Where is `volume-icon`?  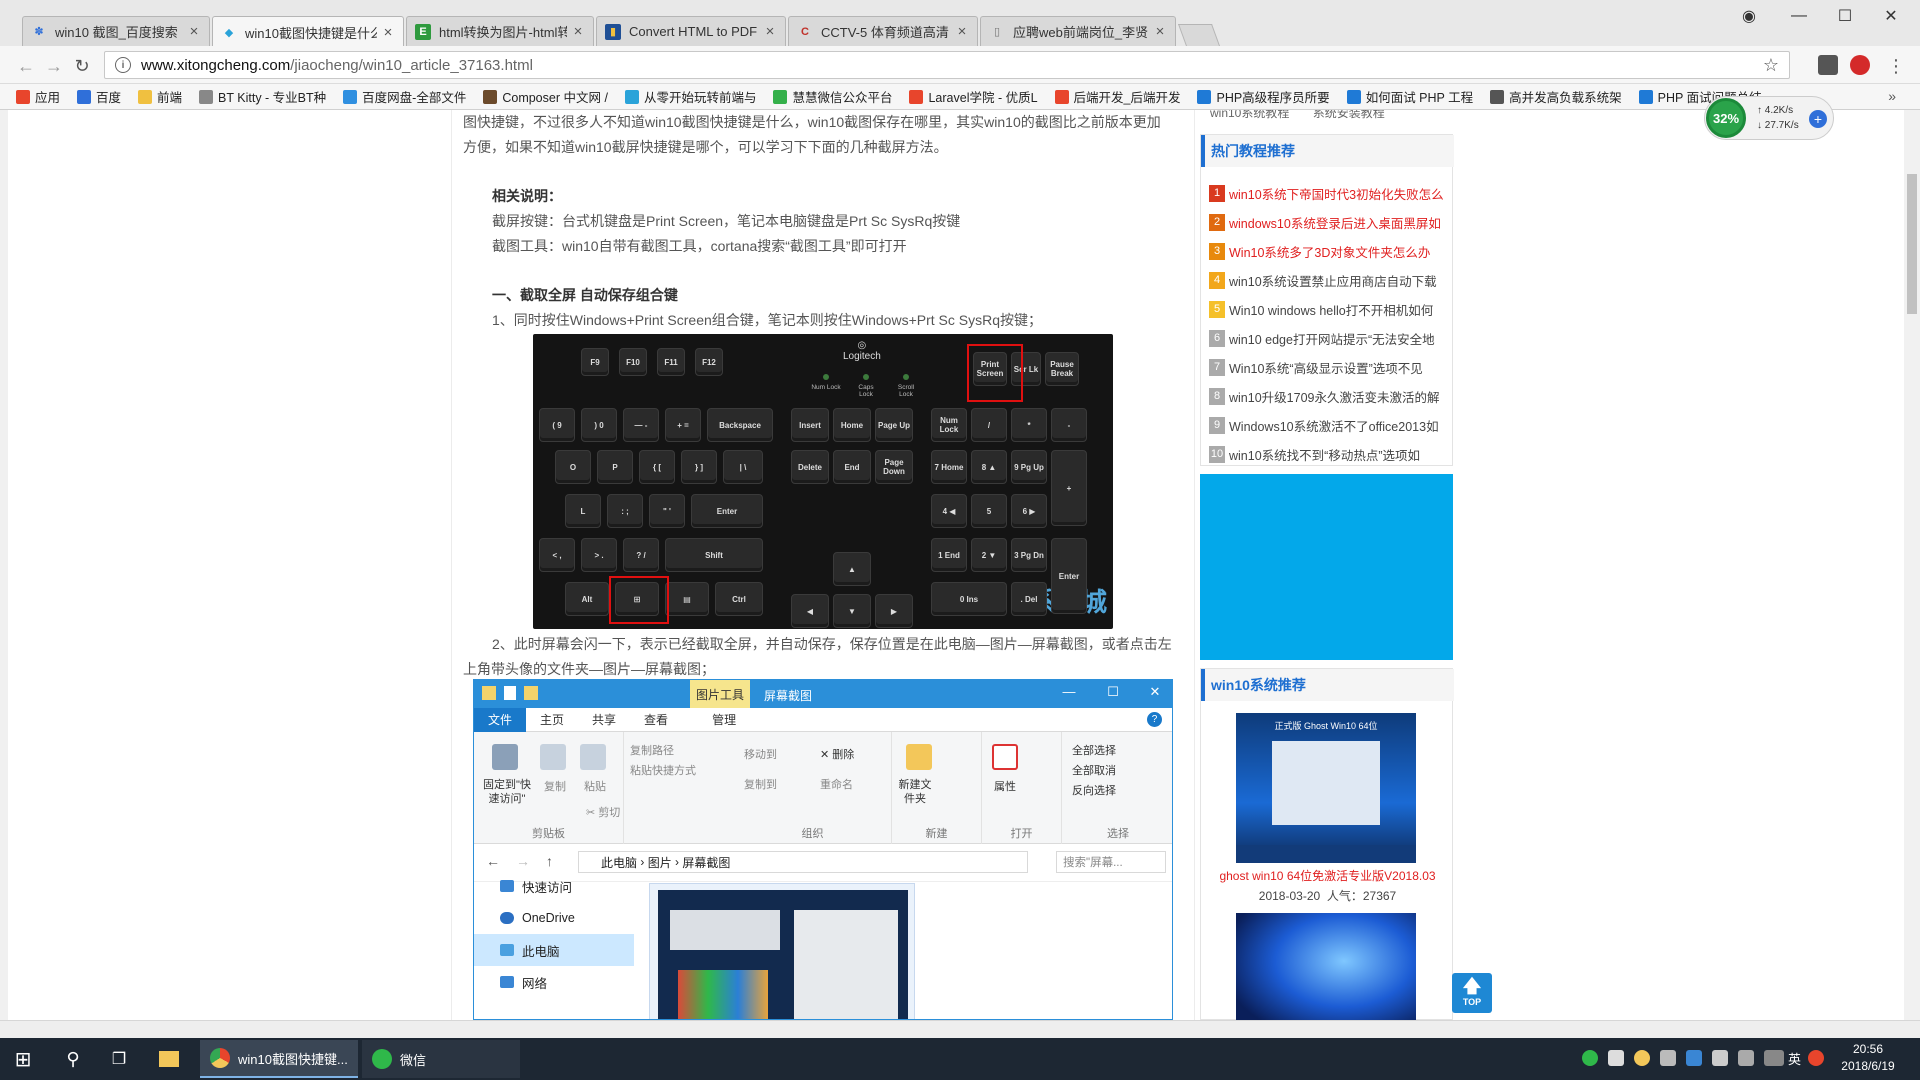 volume-icon is located at coordinates (1746, 1058).